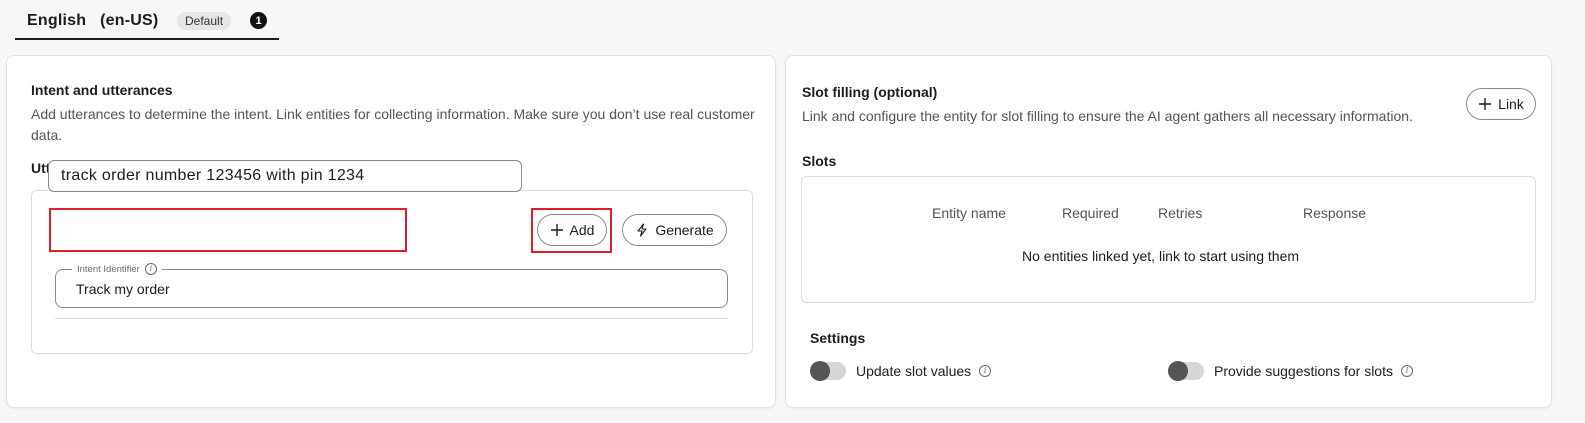 The height and width of the screenshot is (423, 1585). What do you see at coordinates (1180, 213) in the screenshot?
I see `column-retries: Retries` at bounding box center [1180, 213].